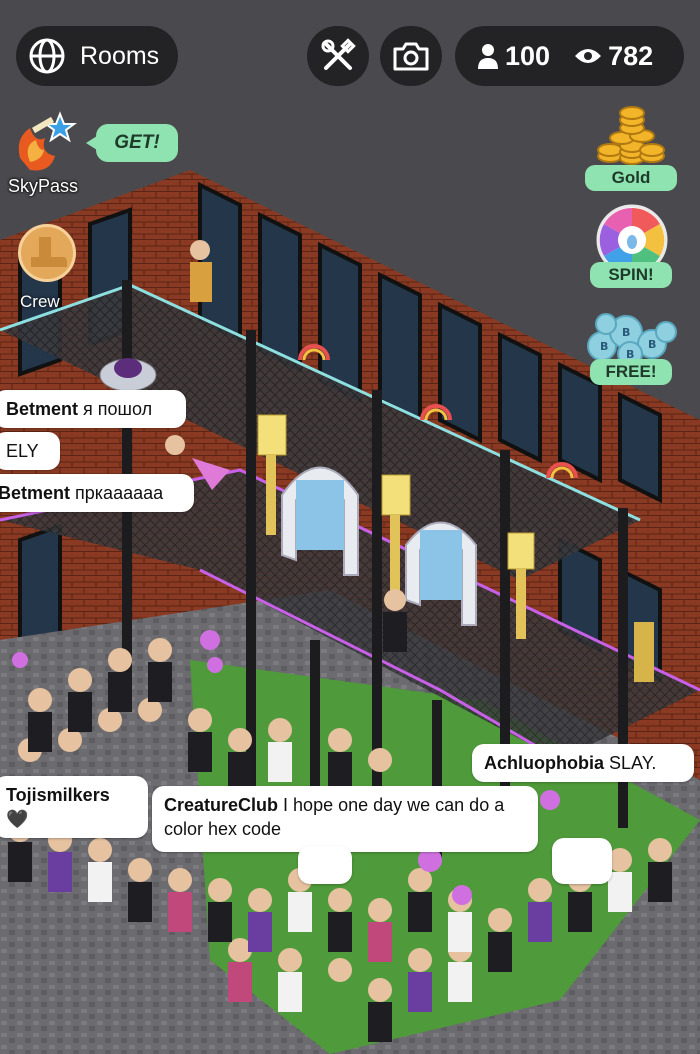 This screenshot has width=700, height=1054. I want to click on get-skypass-button: GET!, so click(132, 143).